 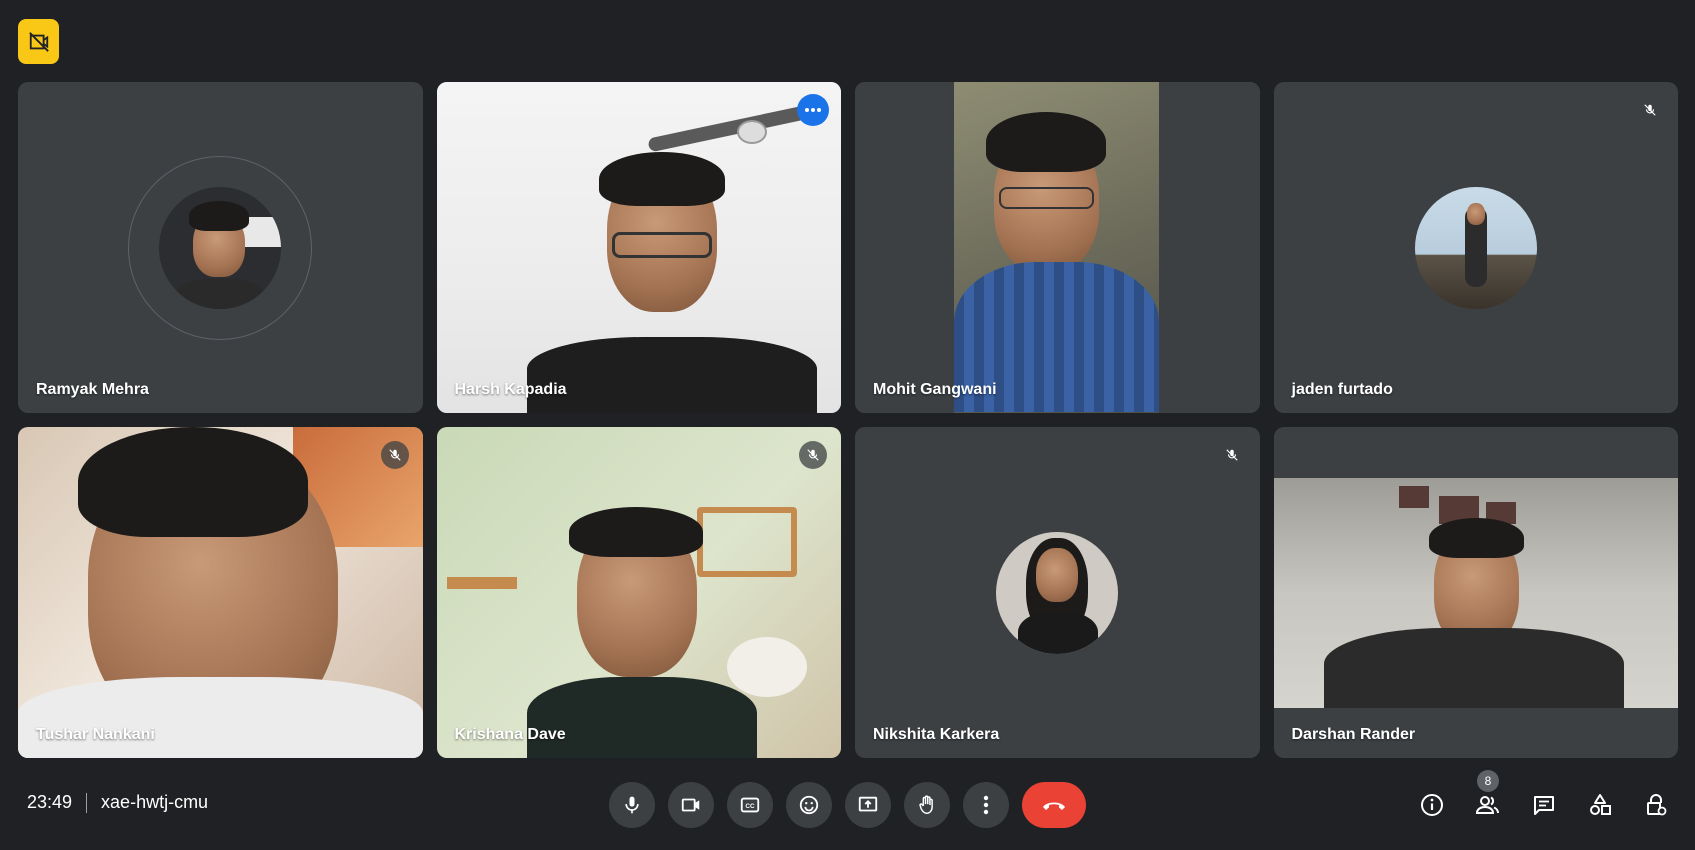 I want to click on present-icon, so click(x=868, y=804).